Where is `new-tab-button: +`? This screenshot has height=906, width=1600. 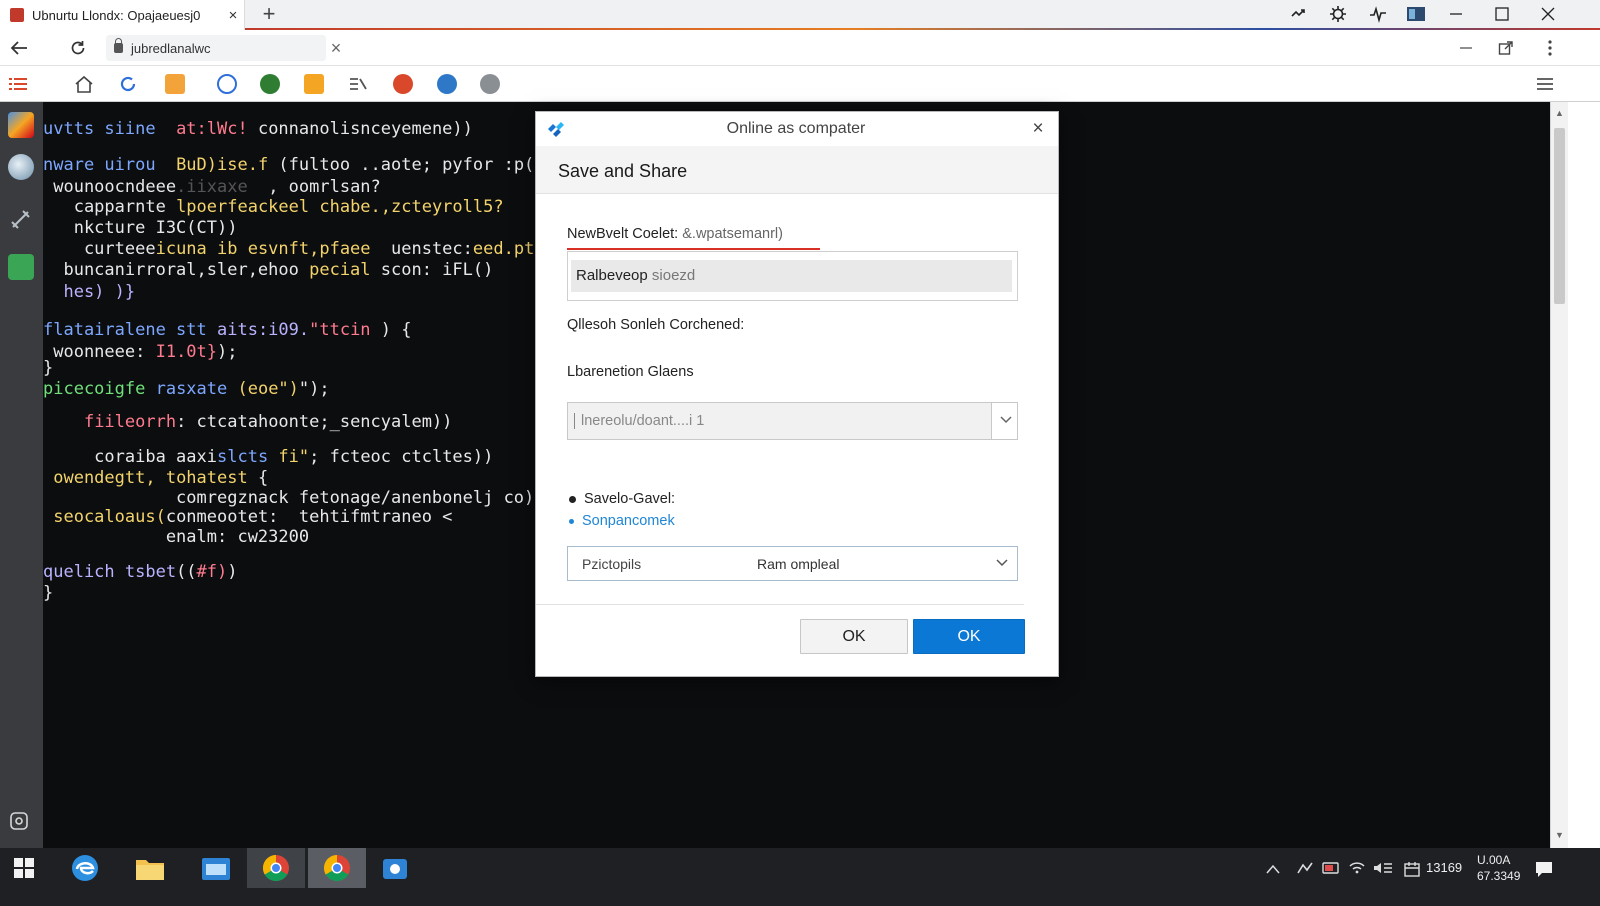
new-tab-button: + is located at coordinates (269, 14).